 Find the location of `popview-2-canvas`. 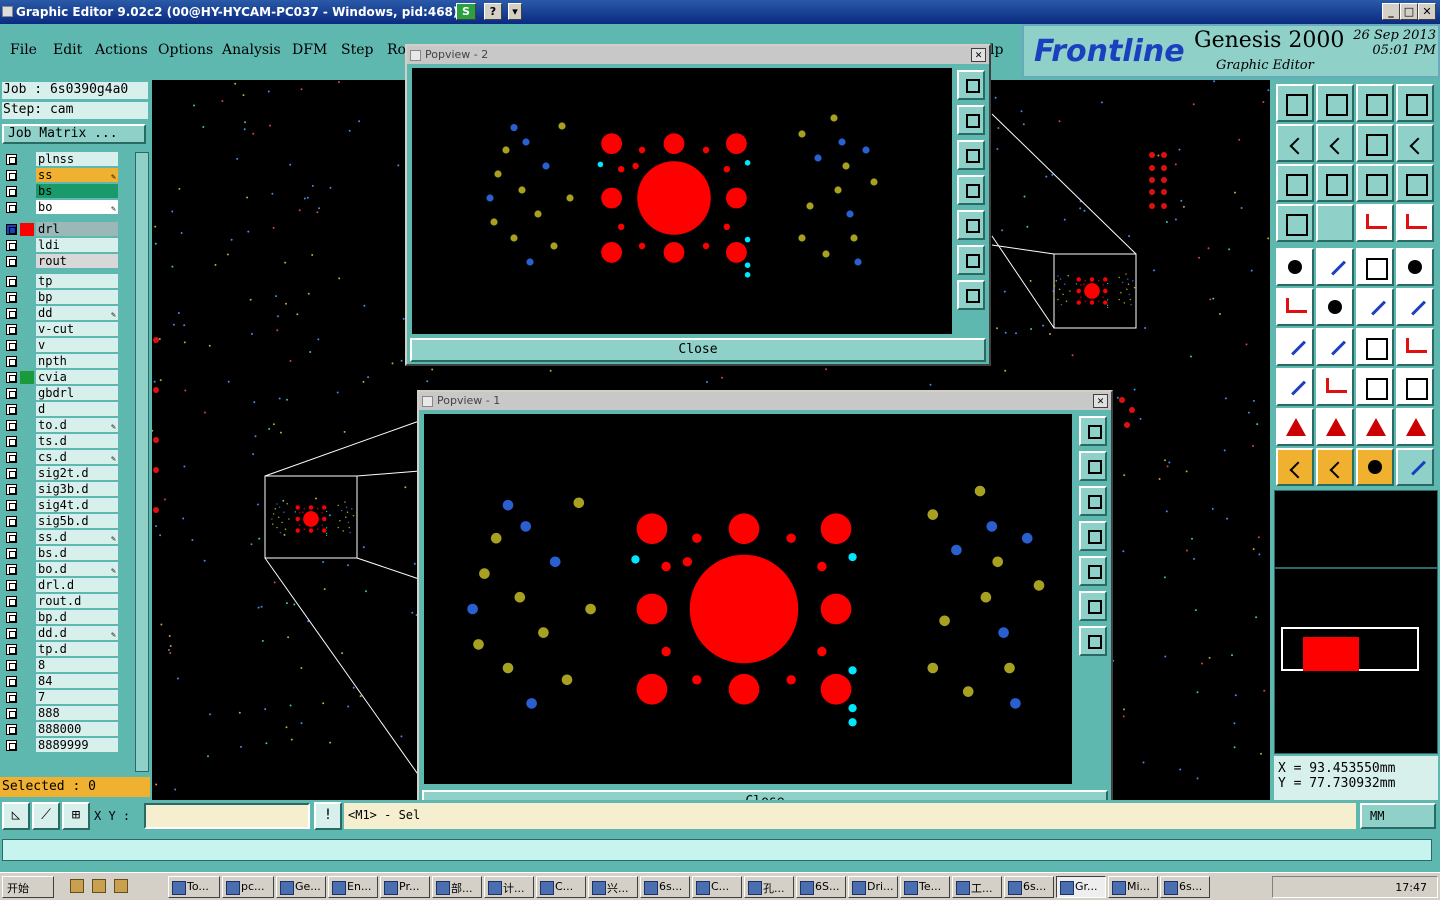

popview-2-canvas is located at coordinates (682, 201).